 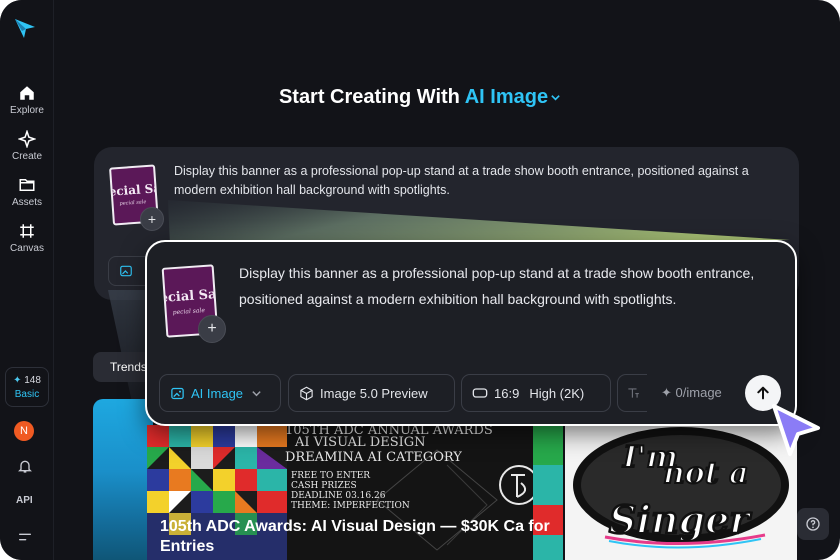 What do you see at coordinates (360, 442) in the screenshot?
I see `adc-header-line2: AI VISUAL DESIGN` at bounding box center [360, 442].